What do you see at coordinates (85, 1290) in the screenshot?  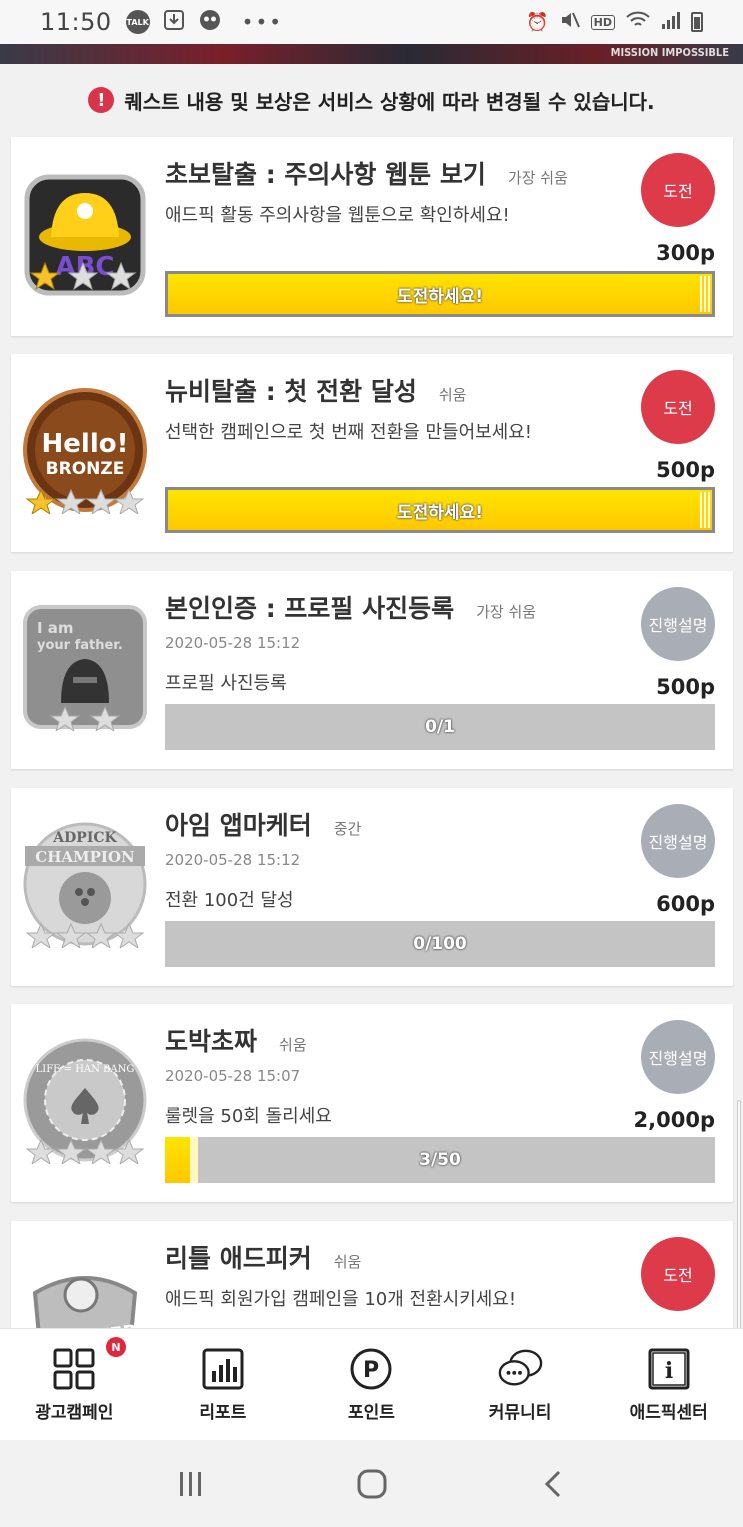 I see `quest-badge-icon: ADPICKER` at bounding box center [85, 1290].